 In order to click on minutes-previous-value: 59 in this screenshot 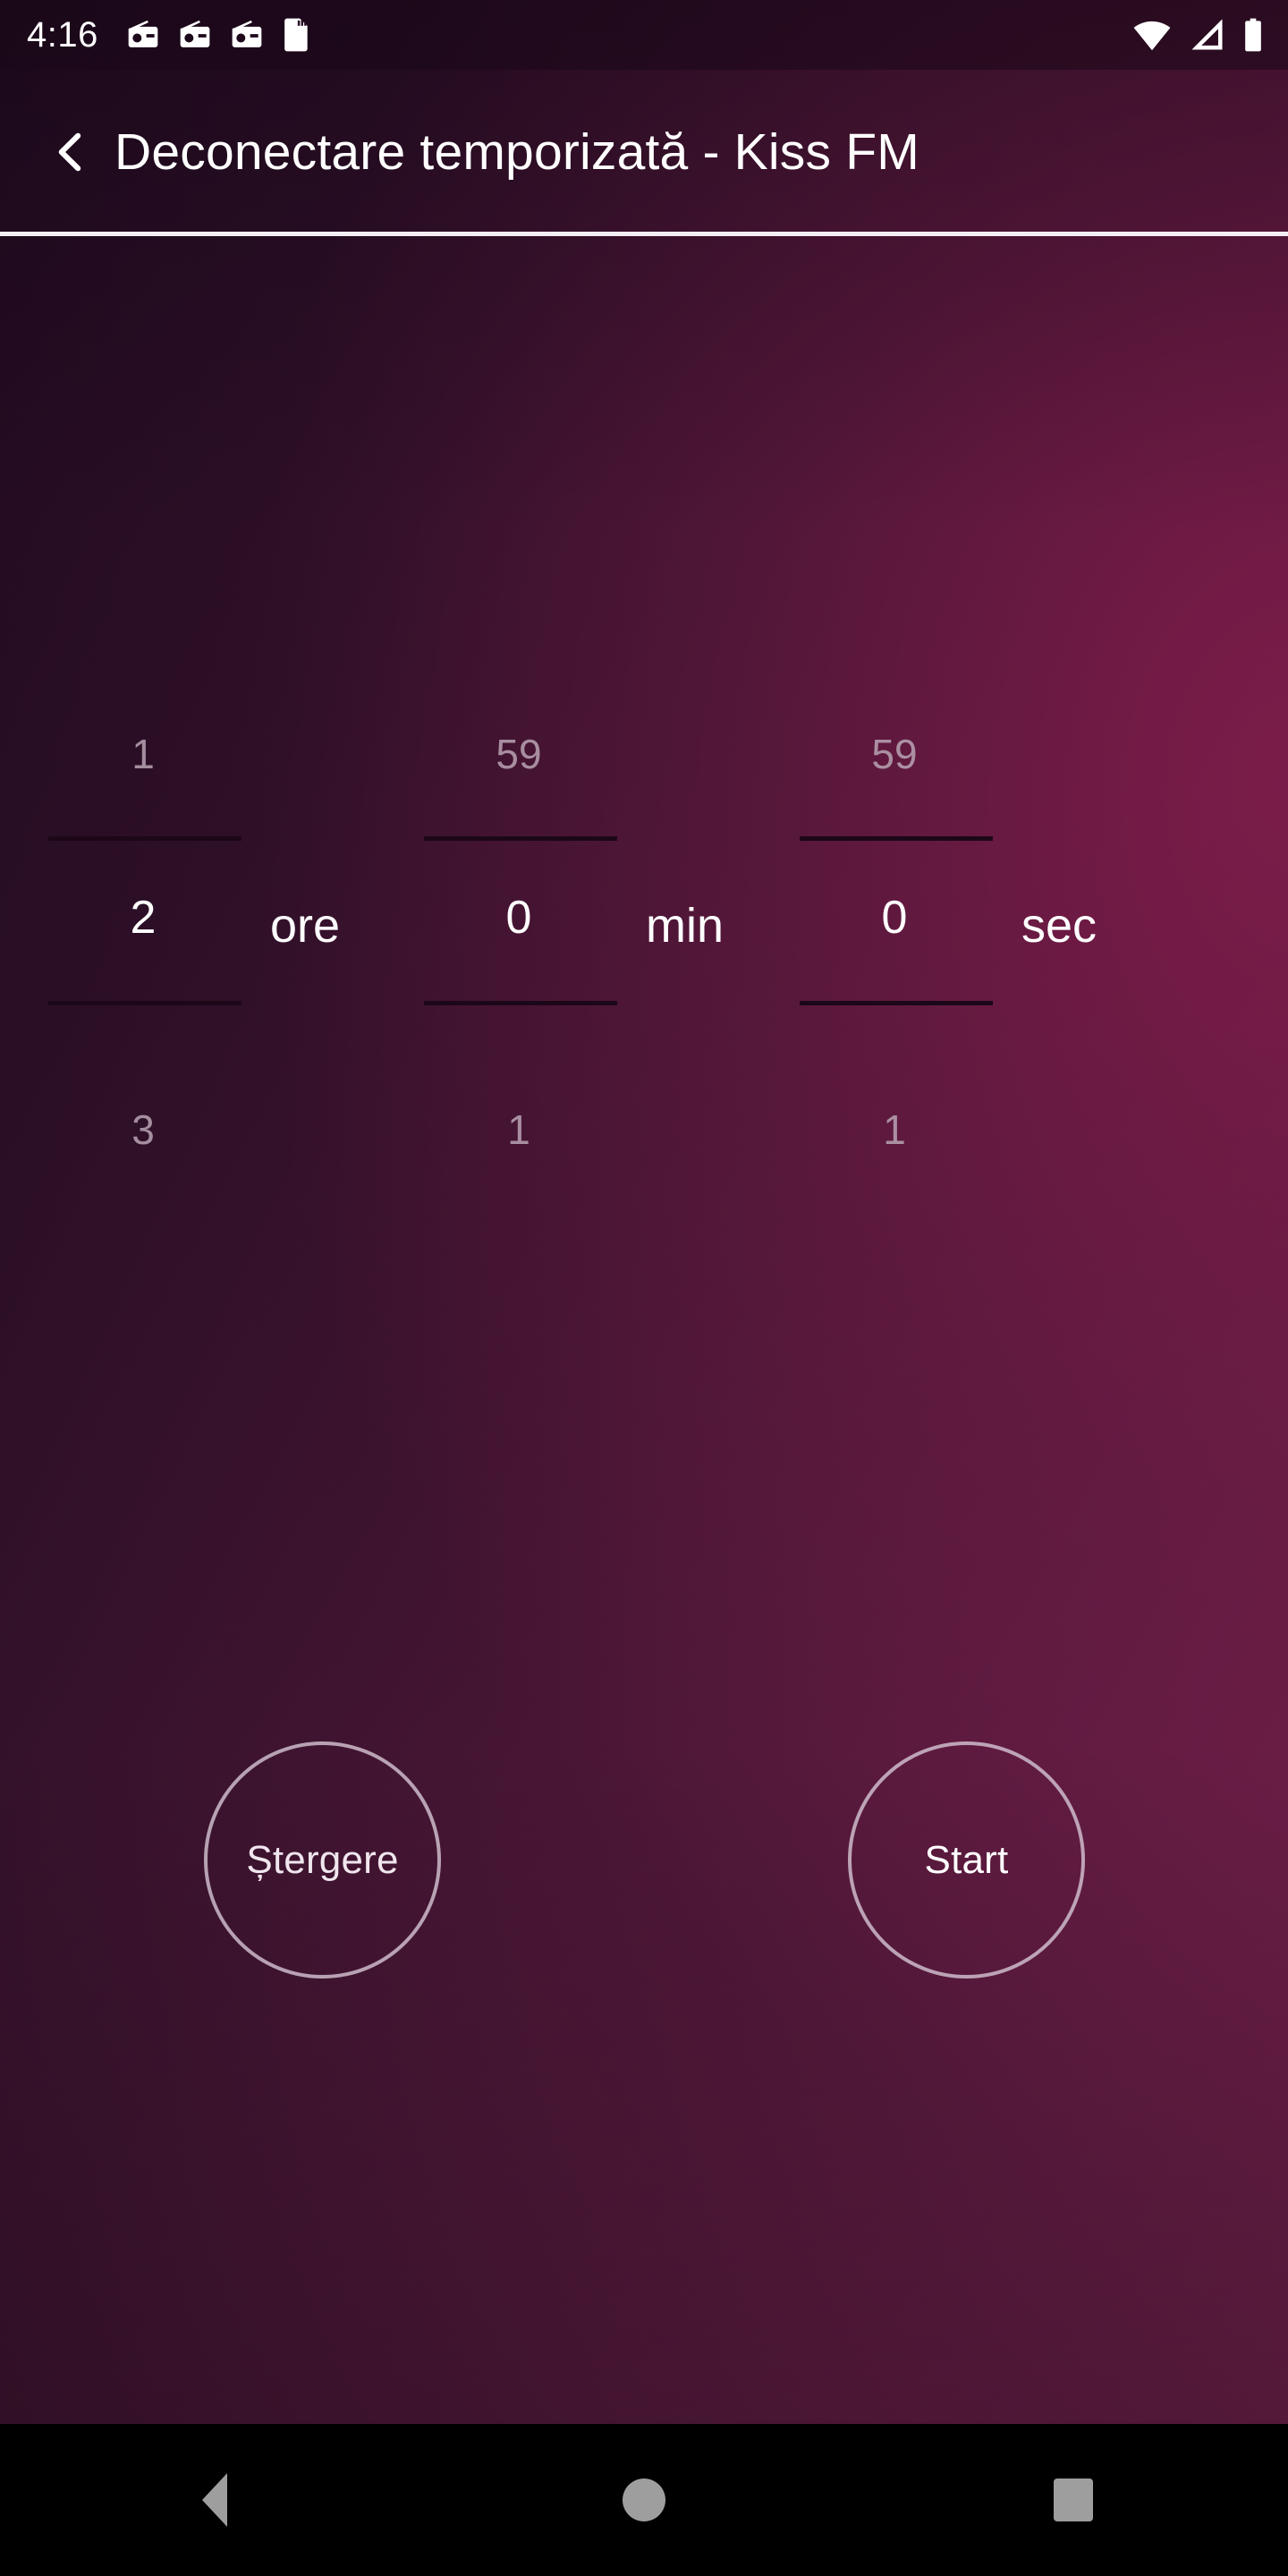, I will do `click(518, 754)`.